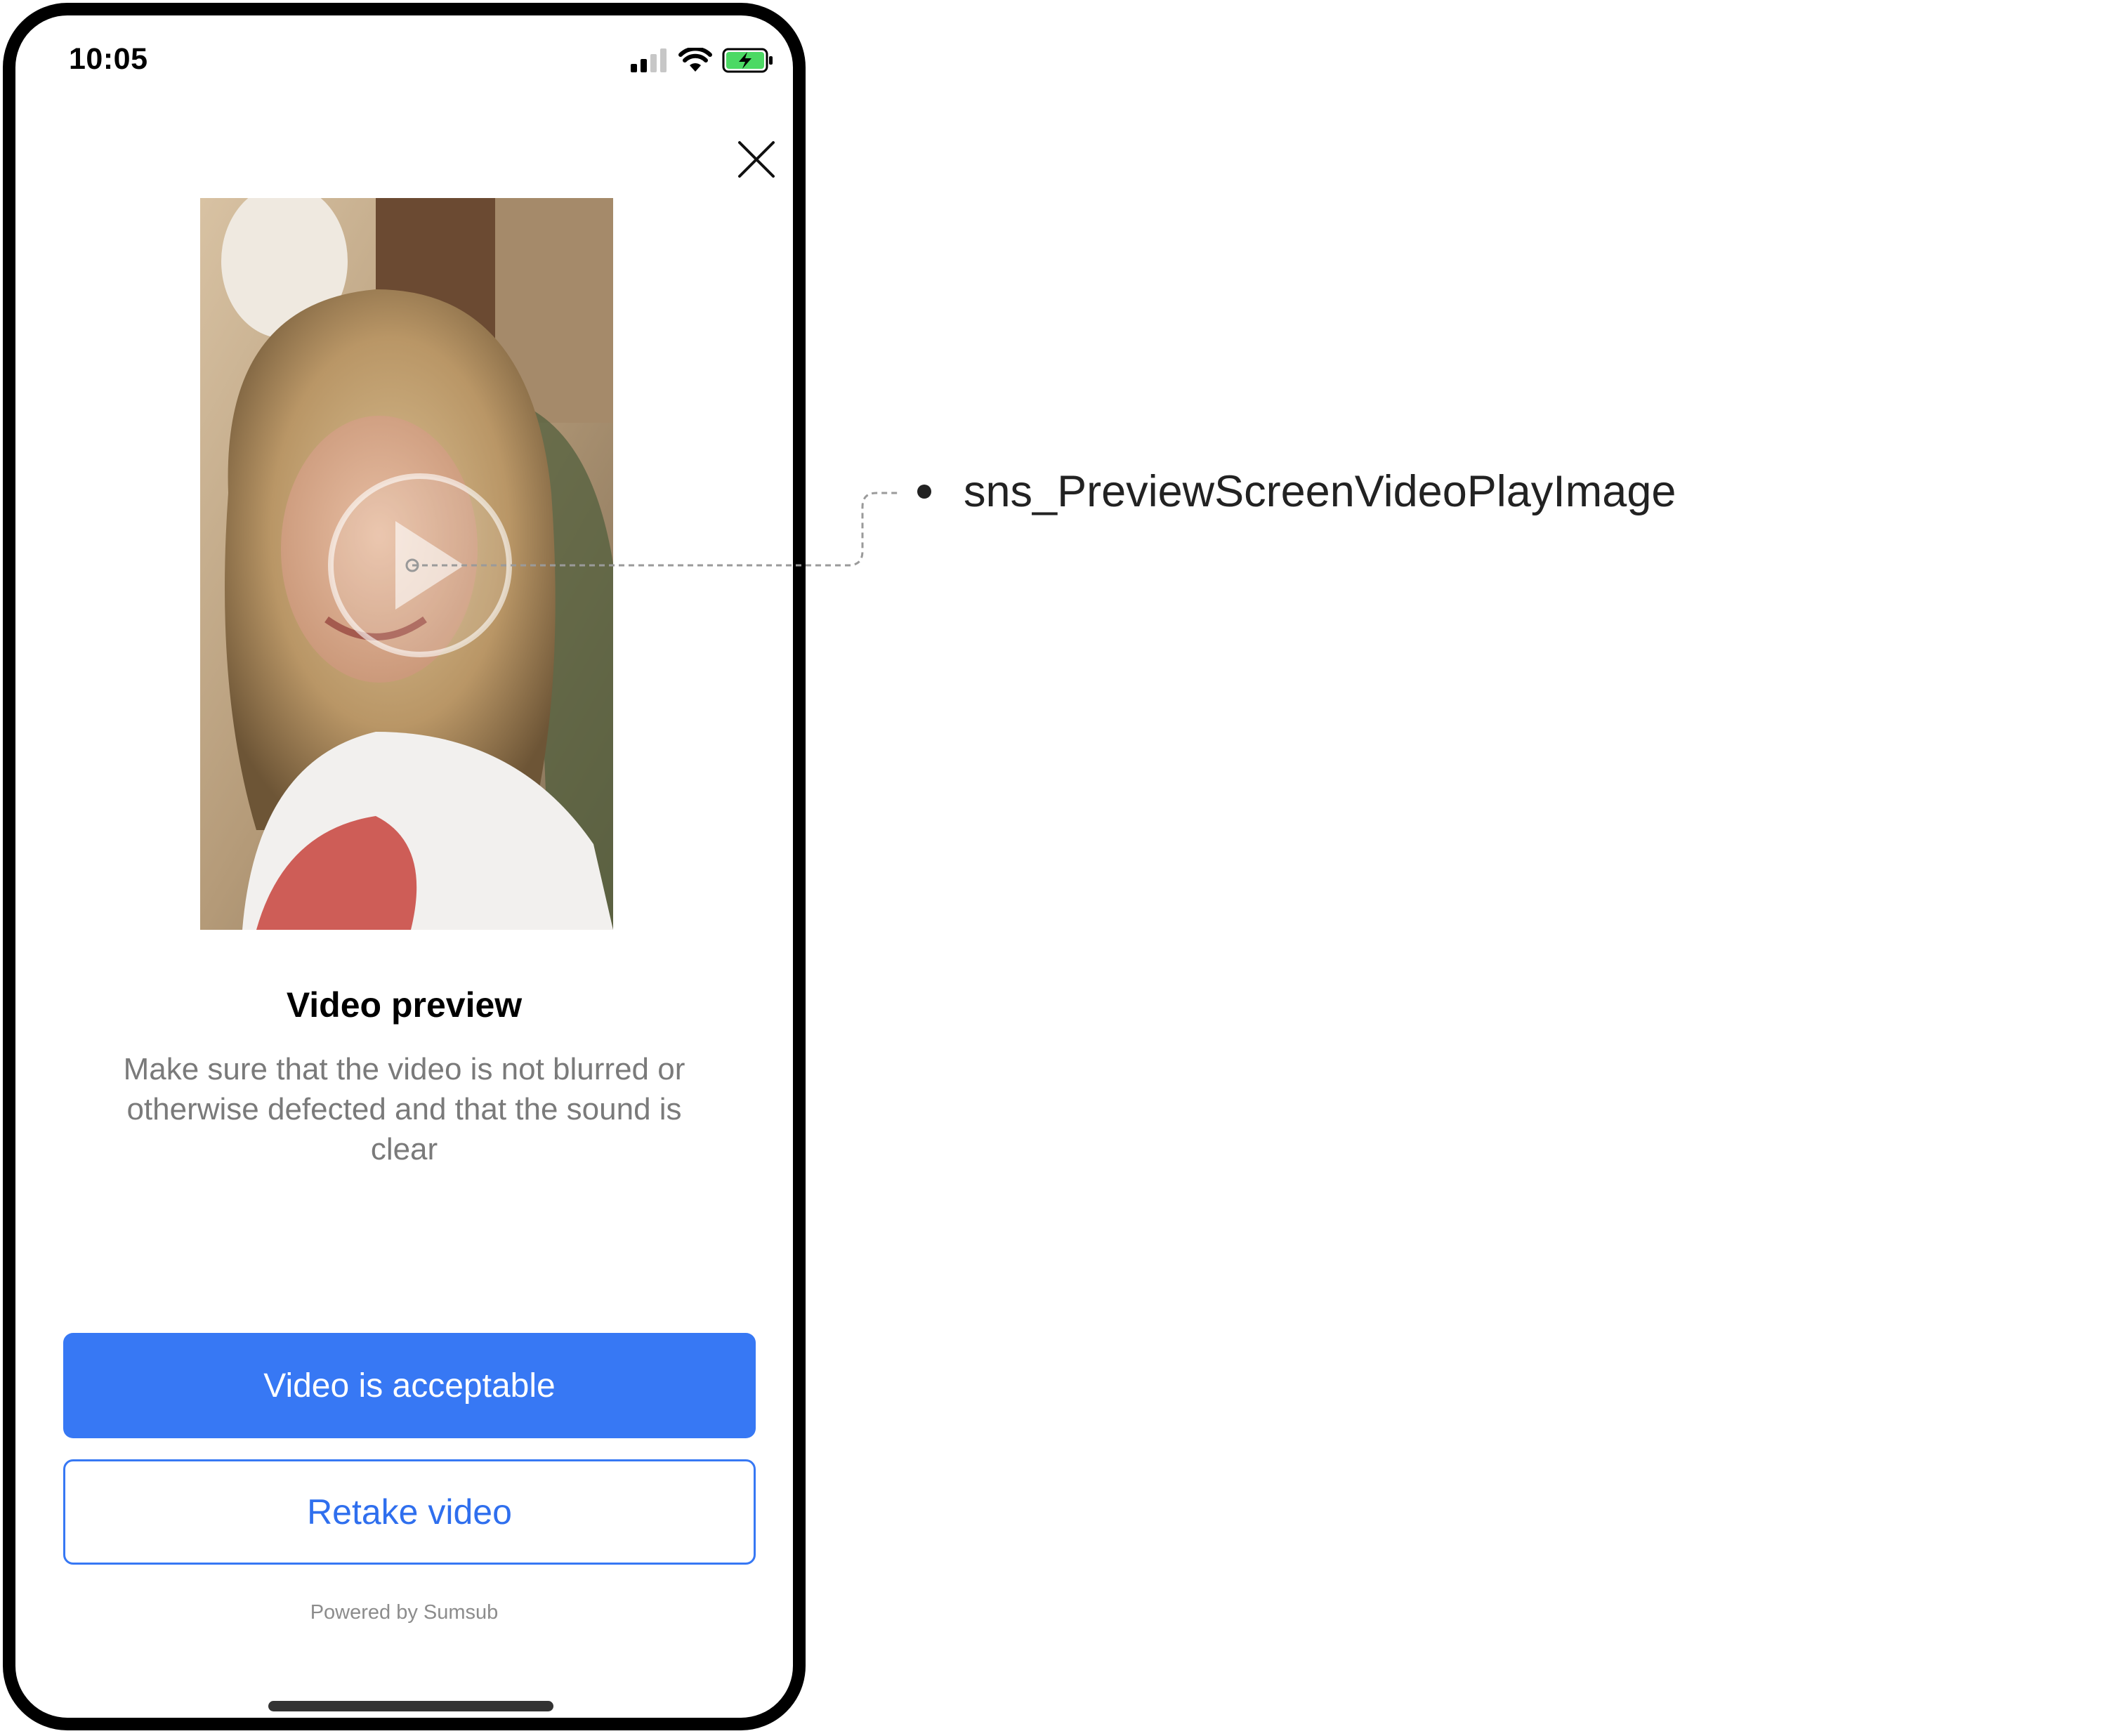 Image resolution: width=2107 pixels, height=1736 pixels. What do you see at coordinates (650, 62) in the screenshot?
I see `cellular-signal-icon` at bounding box center [650, 62].